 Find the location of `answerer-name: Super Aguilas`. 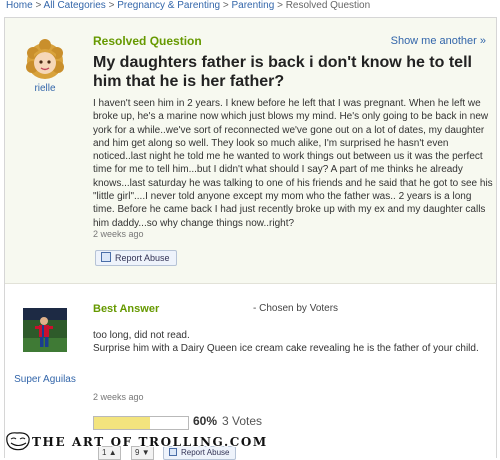

answerer-name: Super Aguilas is located at coordinates (45, 379).